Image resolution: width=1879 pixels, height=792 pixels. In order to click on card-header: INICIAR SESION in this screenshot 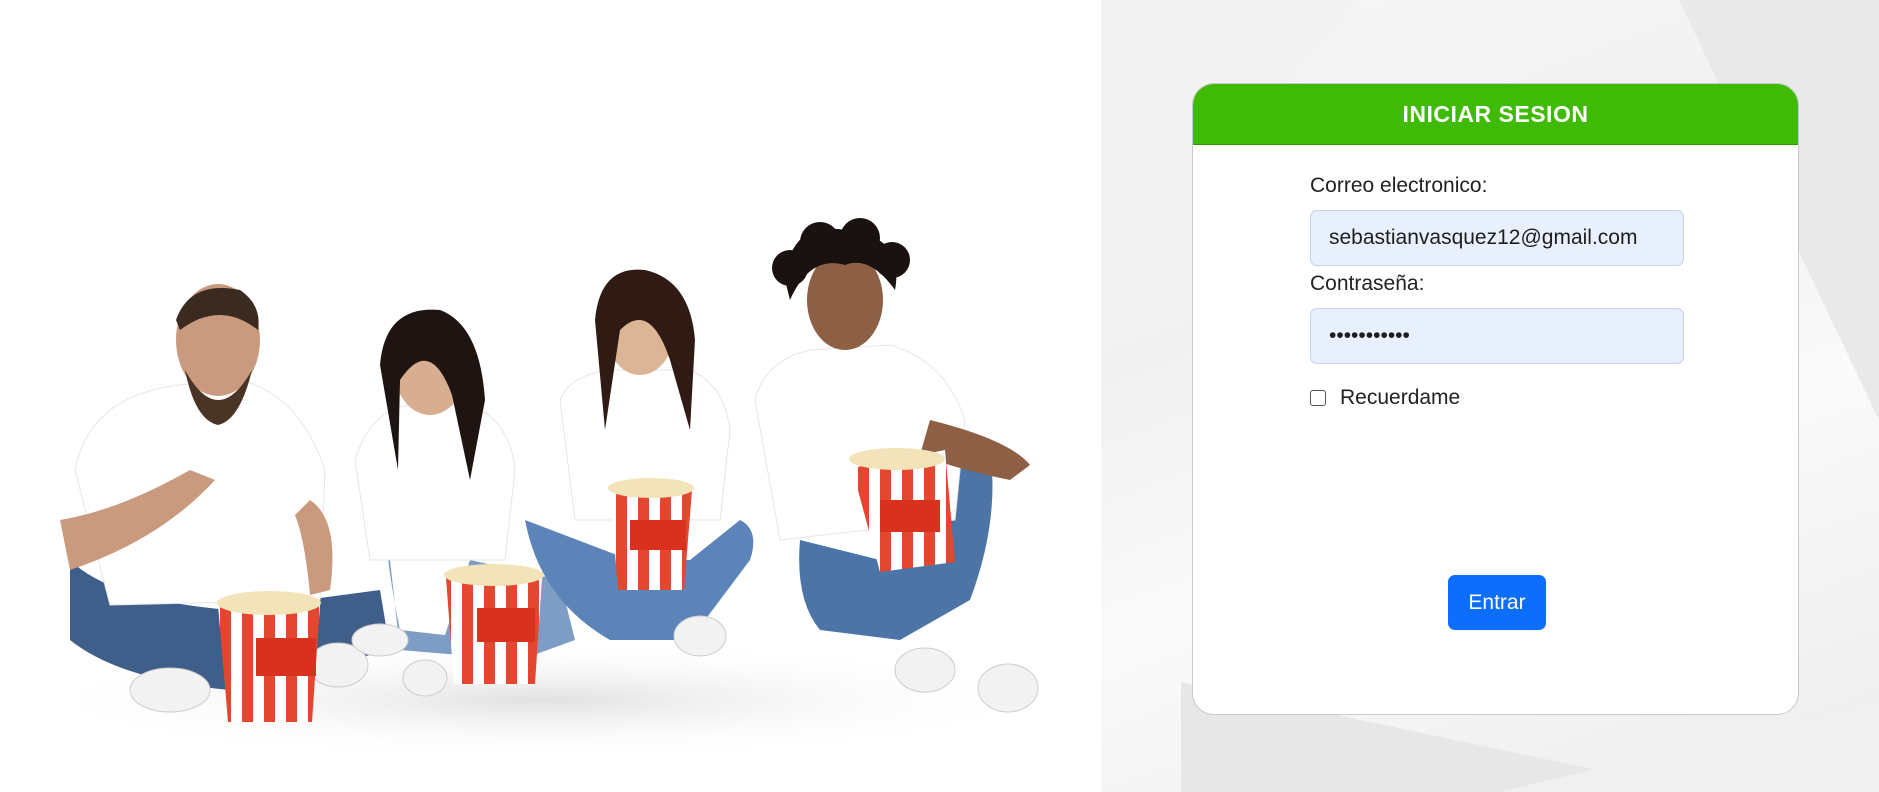, I will do `click(1495, 114)`.